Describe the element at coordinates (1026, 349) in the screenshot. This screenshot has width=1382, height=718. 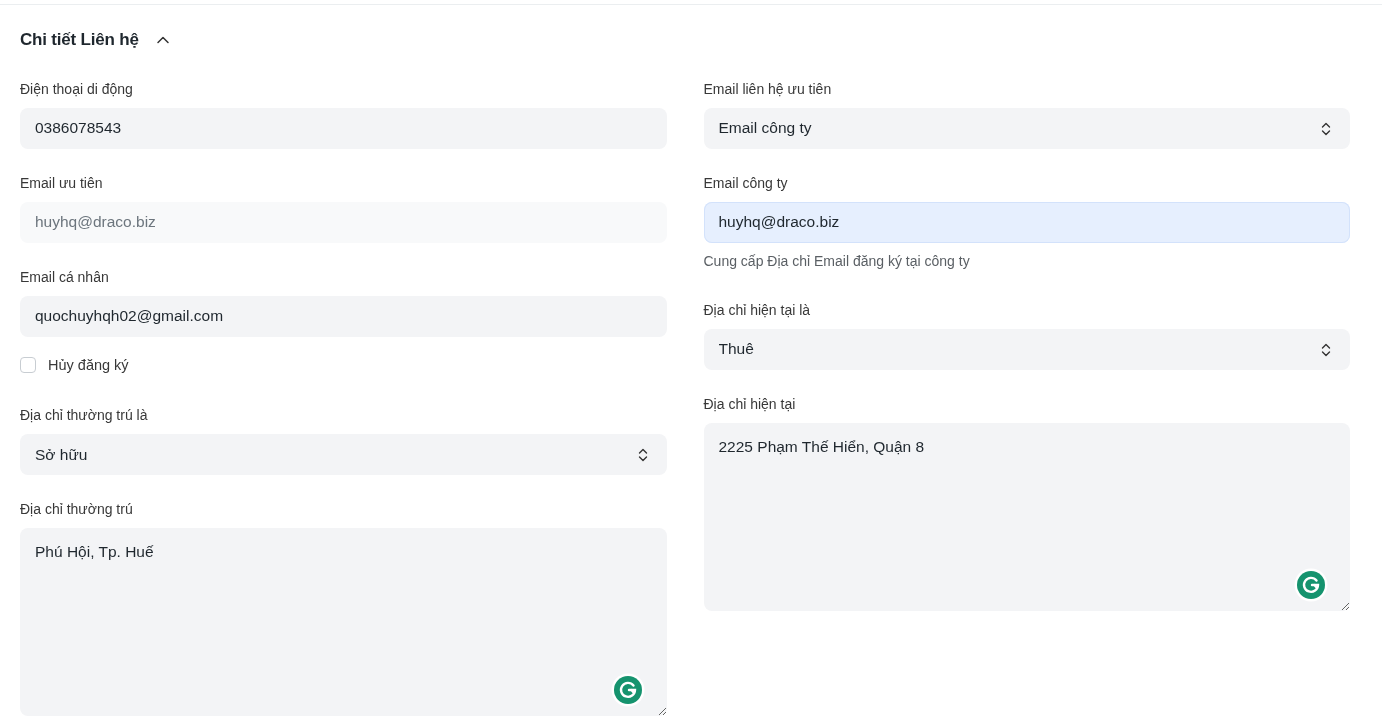
I see `select-field: Thuê` at that location.